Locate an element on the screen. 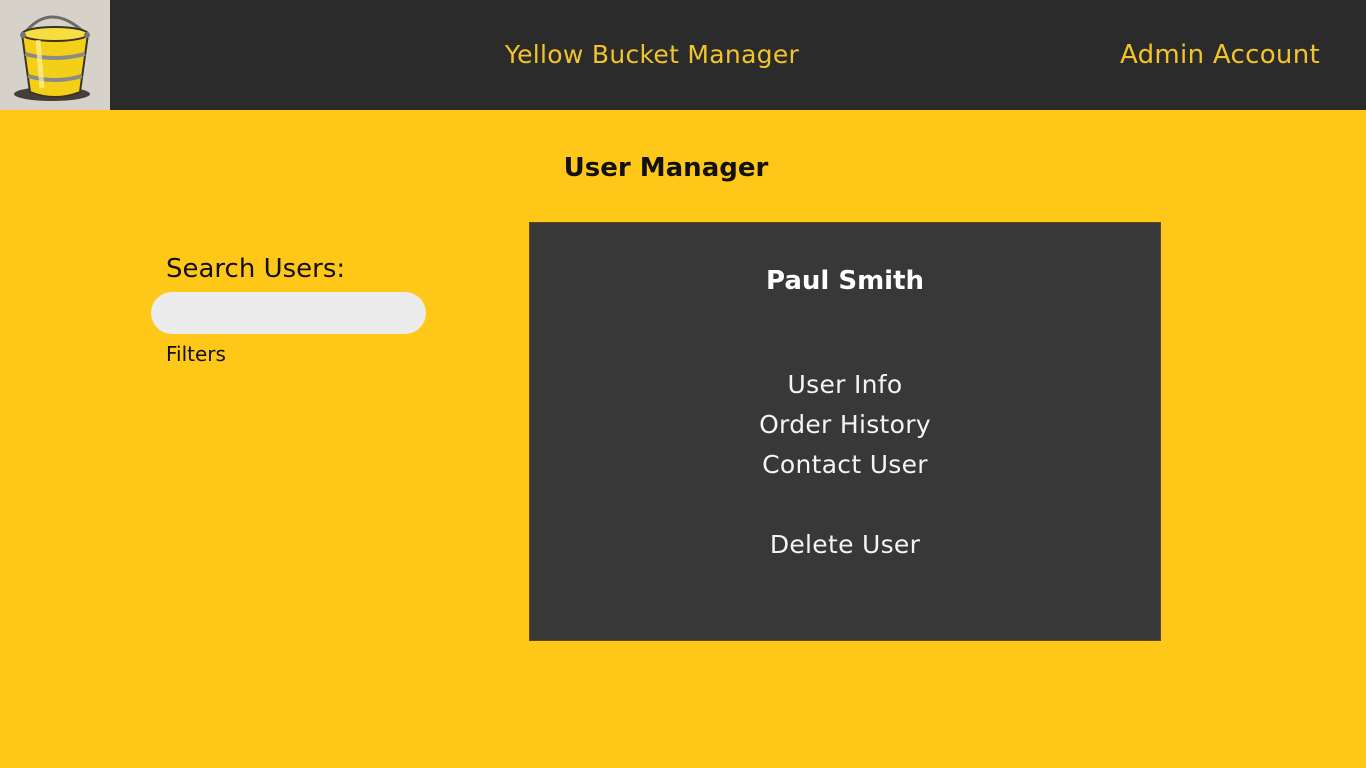  user-name: Paul Smith is located at coordinates (845, 281).